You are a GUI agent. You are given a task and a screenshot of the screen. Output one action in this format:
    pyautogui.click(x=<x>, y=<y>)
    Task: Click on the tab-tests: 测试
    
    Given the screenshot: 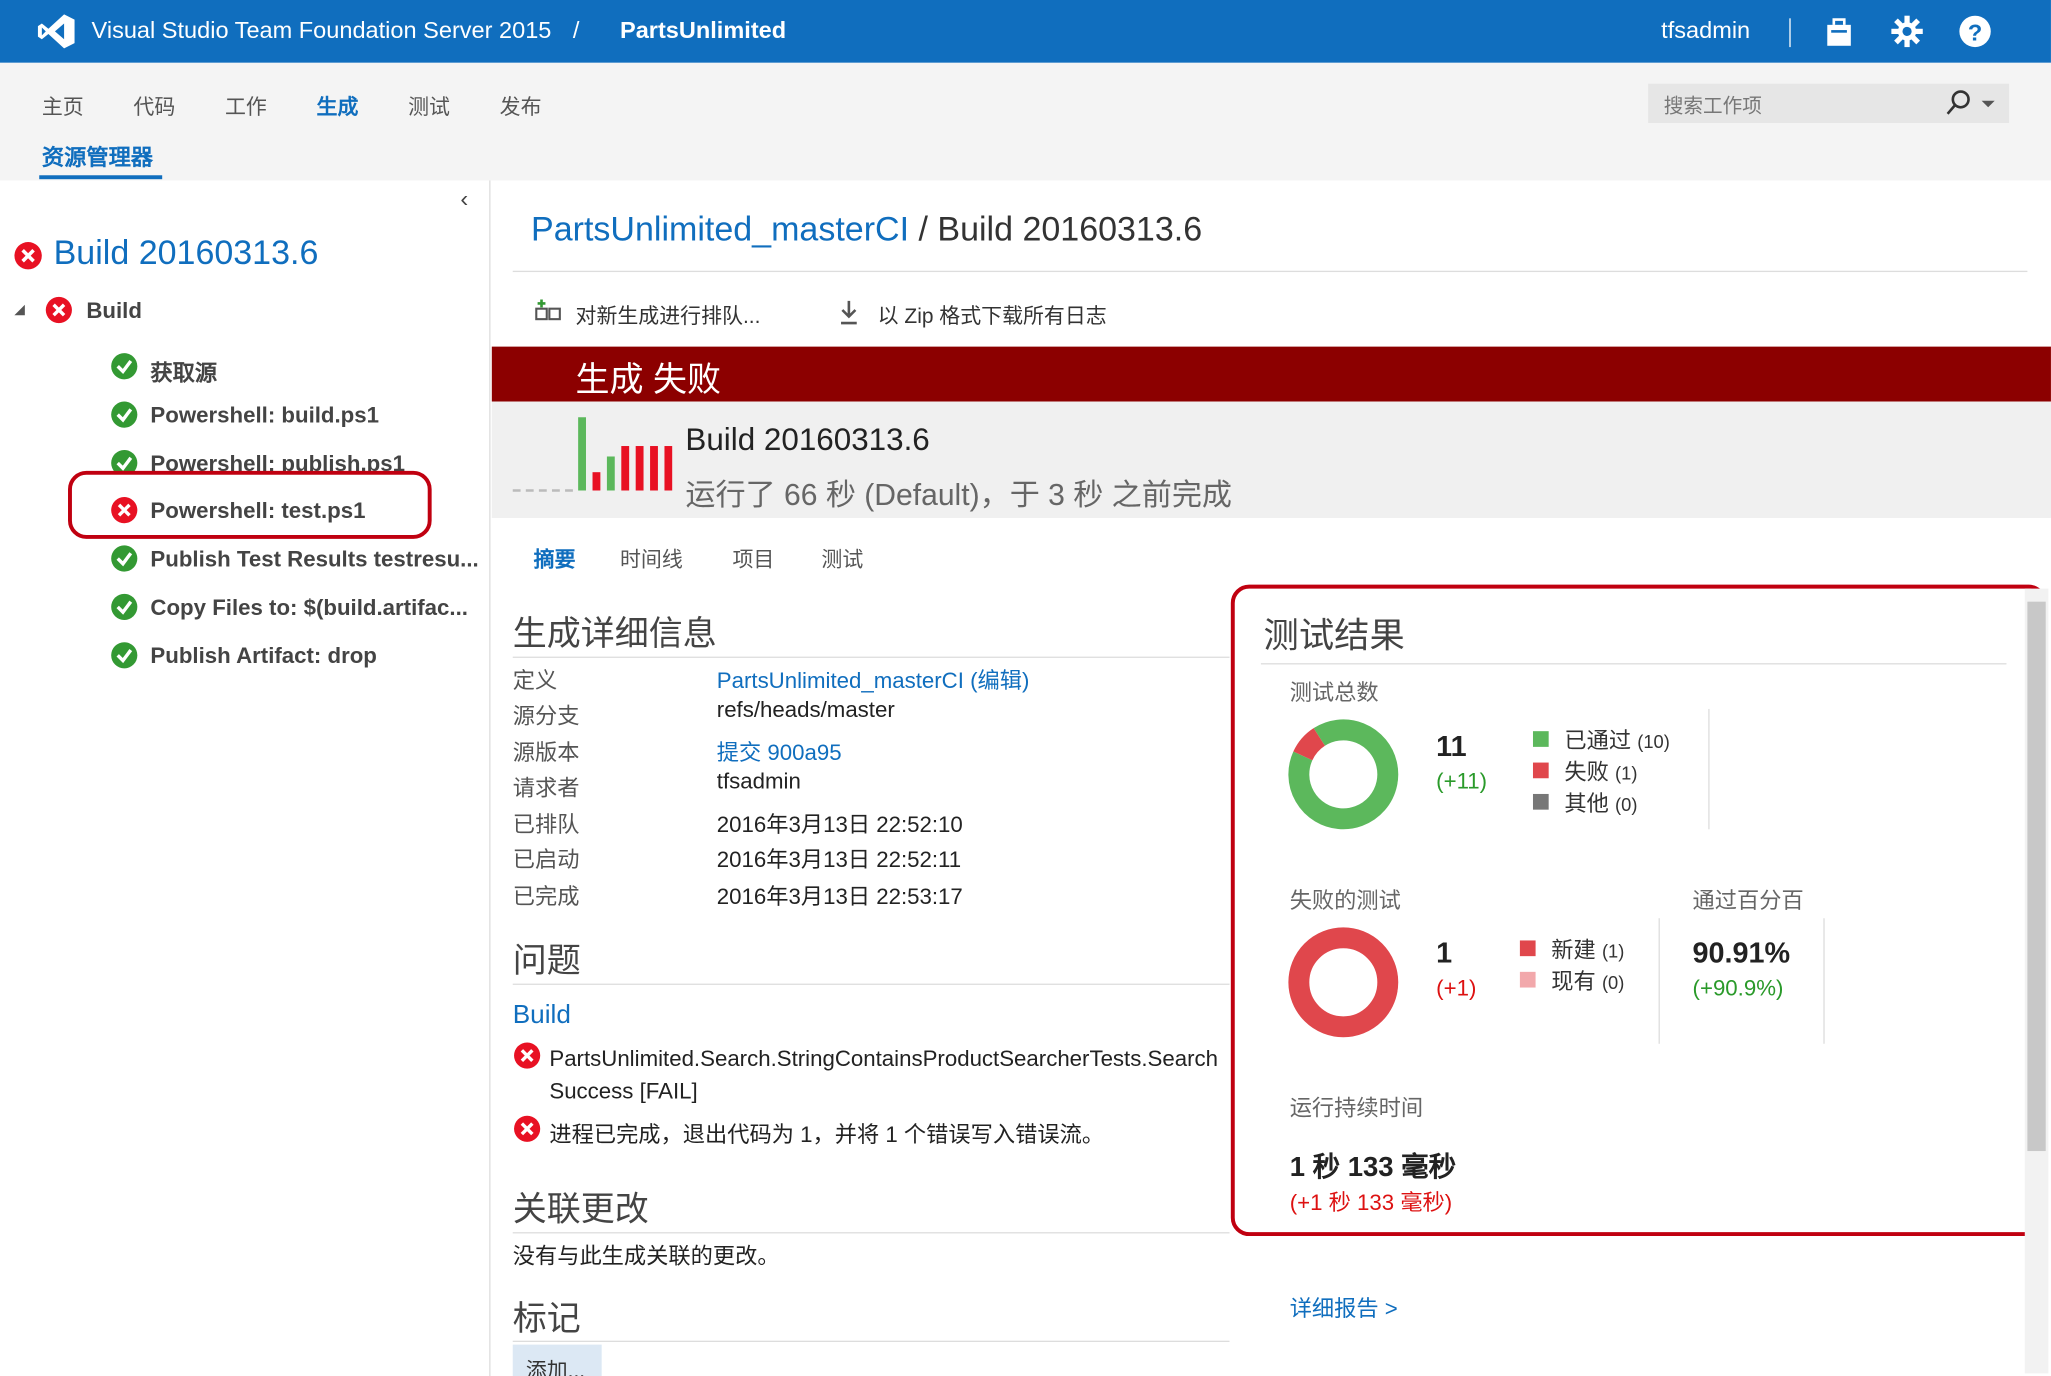 What is the action you would take?
    pyautogui.click(x=842, y=557)
    